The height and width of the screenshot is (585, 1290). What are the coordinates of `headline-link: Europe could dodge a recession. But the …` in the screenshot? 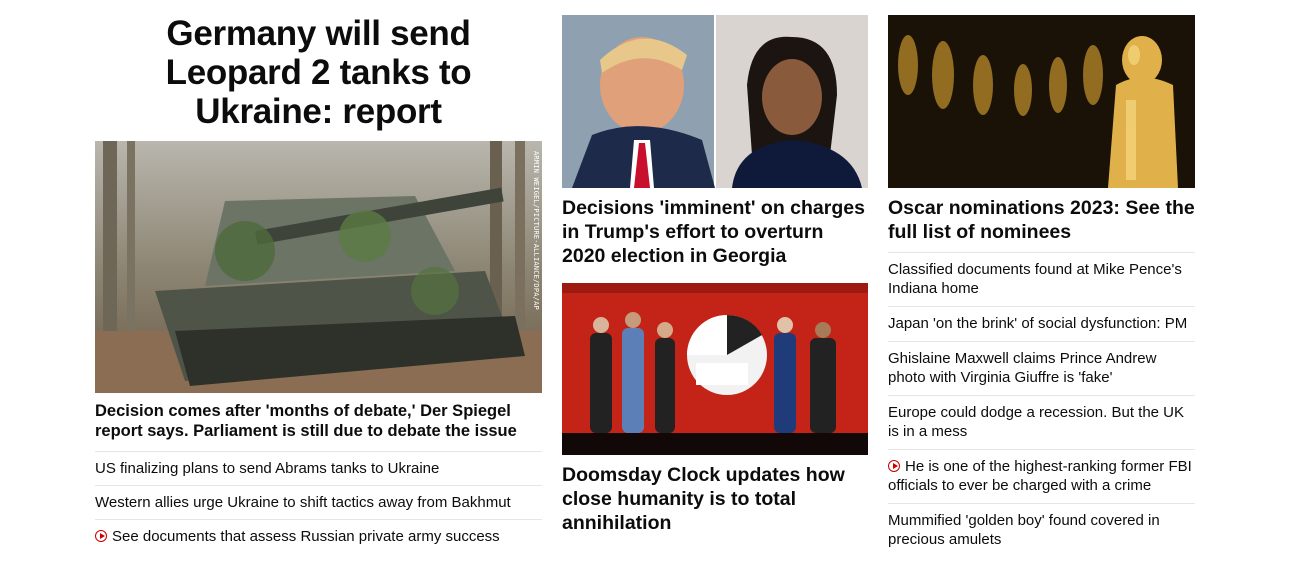 It's located at (1041, 423).